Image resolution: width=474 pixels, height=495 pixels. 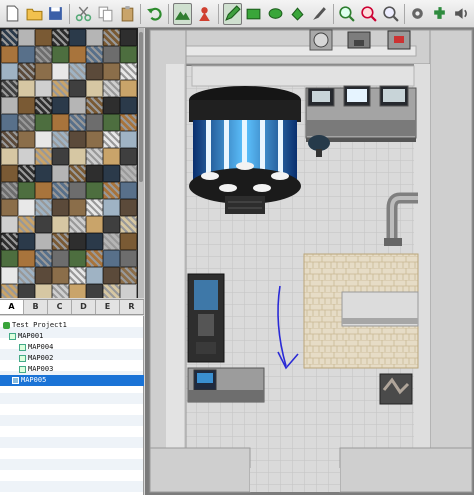 I want to click on tileset-scrollbar, so click(x=141, y=163).